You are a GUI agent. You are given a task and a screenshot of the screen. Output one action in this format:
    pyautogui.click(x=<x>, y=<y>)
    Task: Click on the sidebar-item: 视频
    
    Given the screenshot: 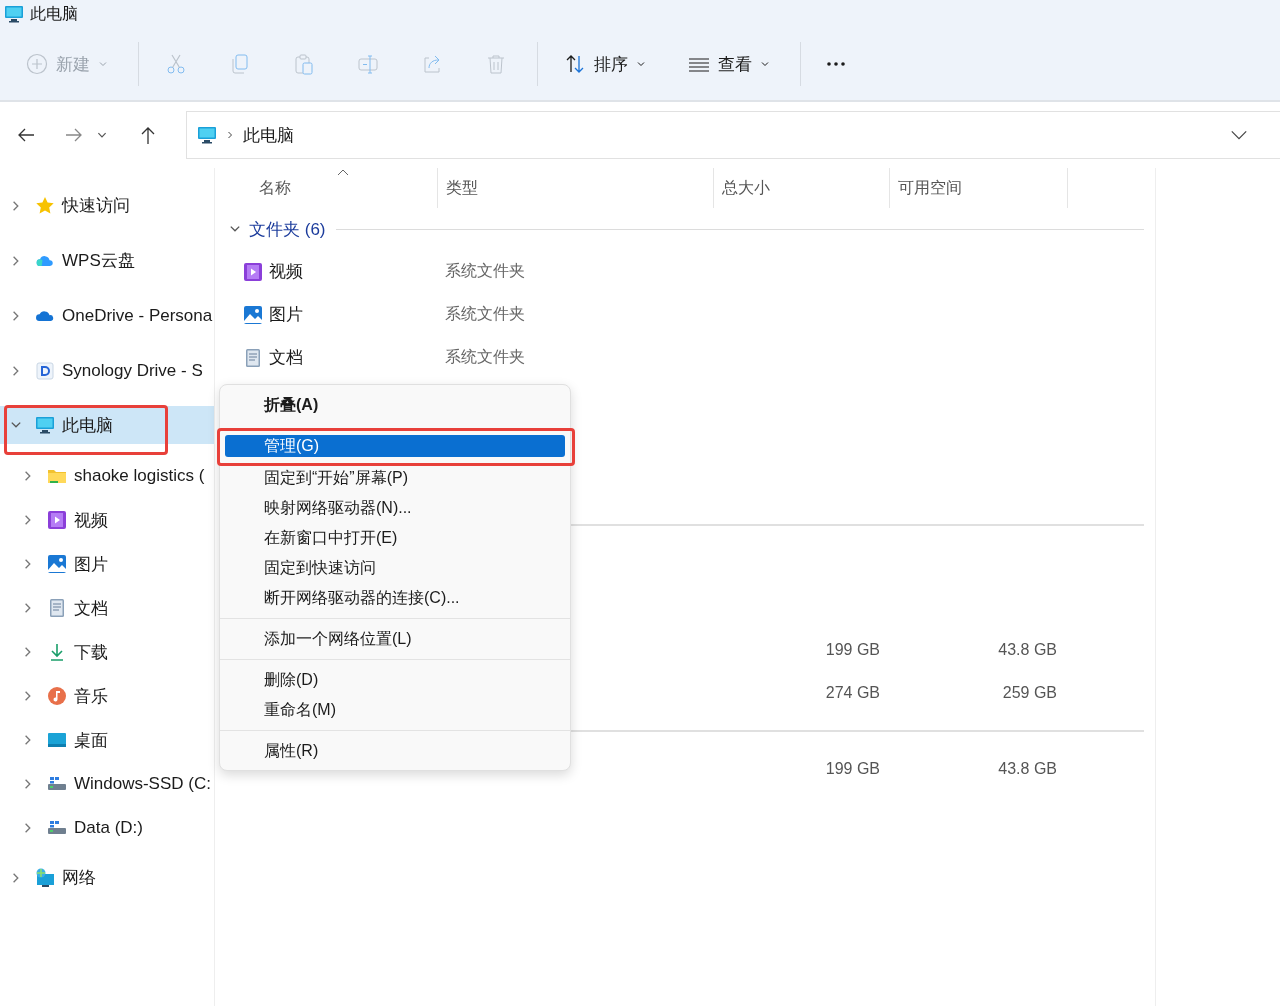 What is the action you would take?
    pyautogui.click(x=107, y=520)
    